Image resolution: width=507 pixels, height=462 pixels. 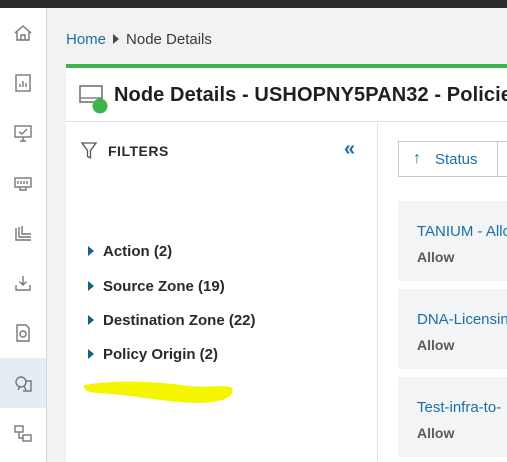 What do you see at coordinates (456, 159) in the screenshot?
I see `sort-label: Status` at bounding box center [456, 159].